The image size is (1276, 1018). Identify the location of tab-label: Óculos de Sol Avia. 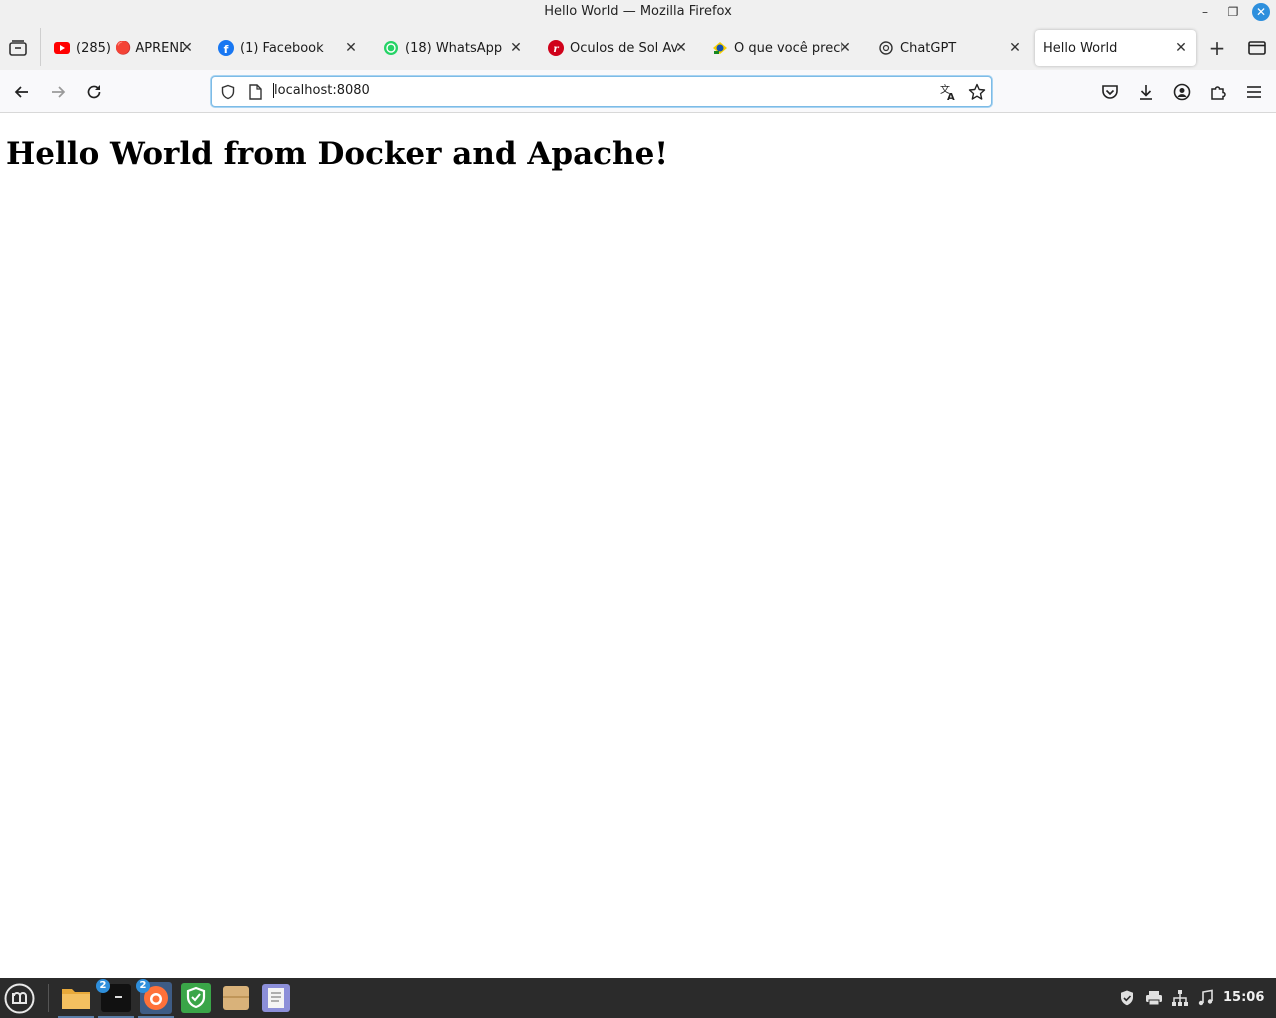
(624, 48).